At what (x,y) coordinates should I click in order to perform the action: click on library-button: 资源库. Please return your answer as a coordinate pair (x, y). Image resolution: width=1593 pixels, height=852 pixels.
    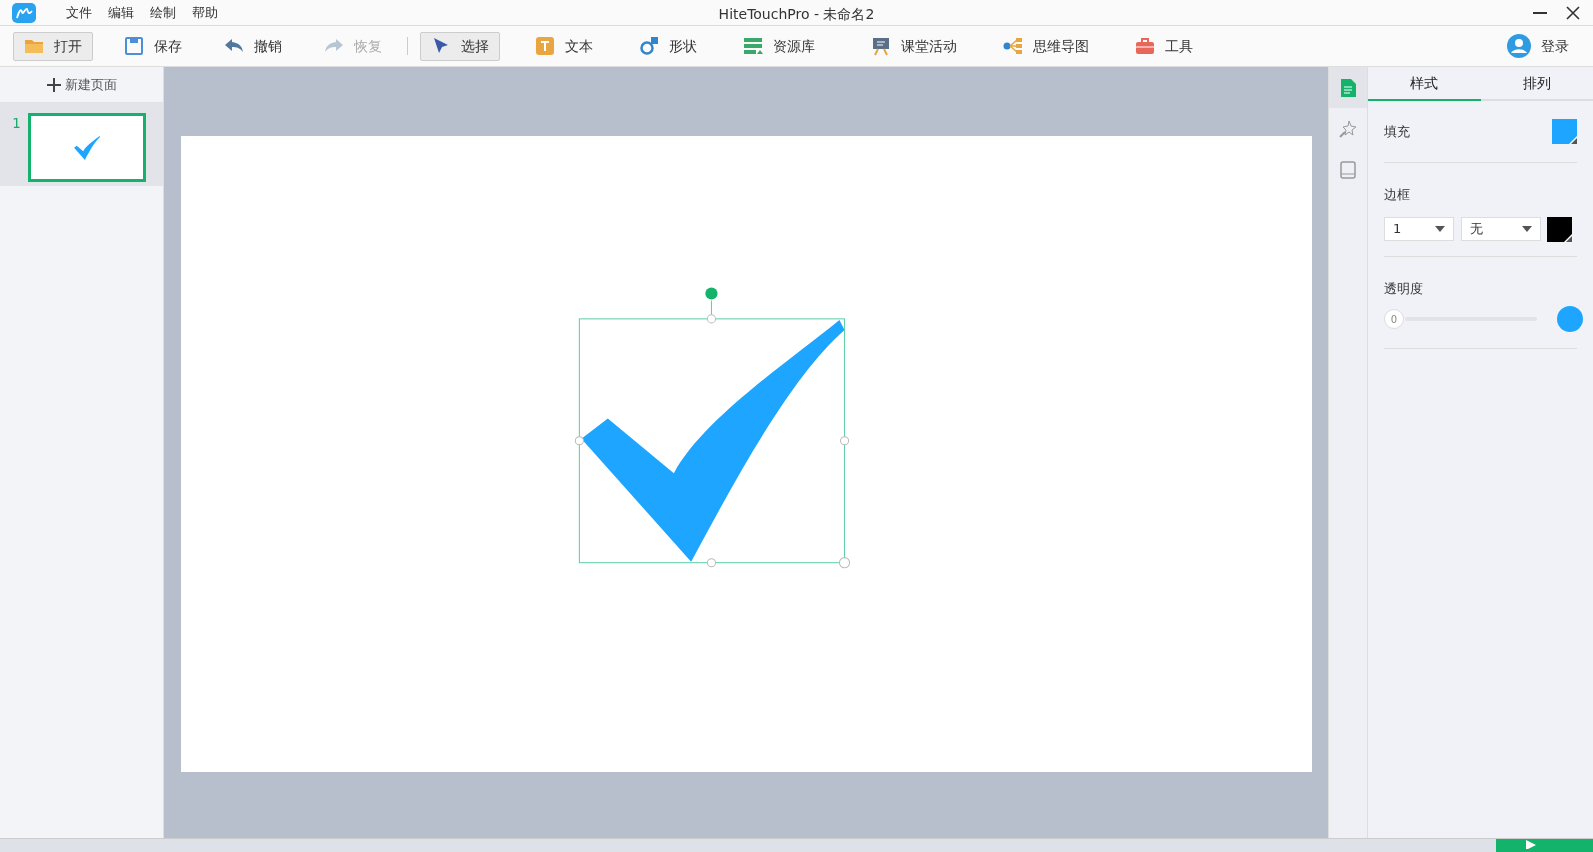
    Looking at the image, I should click on (779, 46).